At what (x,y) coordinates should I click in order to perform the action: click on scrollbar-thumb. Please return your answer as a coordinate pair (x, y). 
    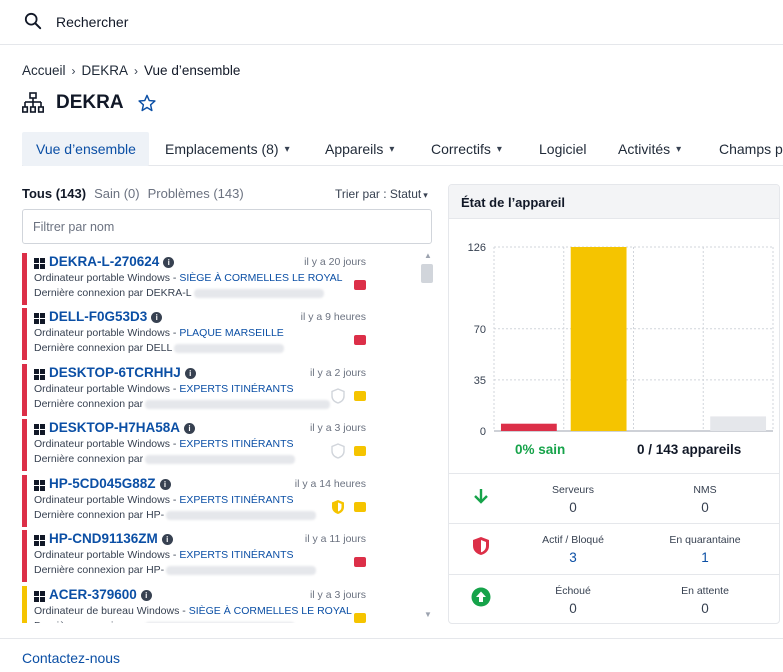
    Looking at the image, I should click on (427, 273).